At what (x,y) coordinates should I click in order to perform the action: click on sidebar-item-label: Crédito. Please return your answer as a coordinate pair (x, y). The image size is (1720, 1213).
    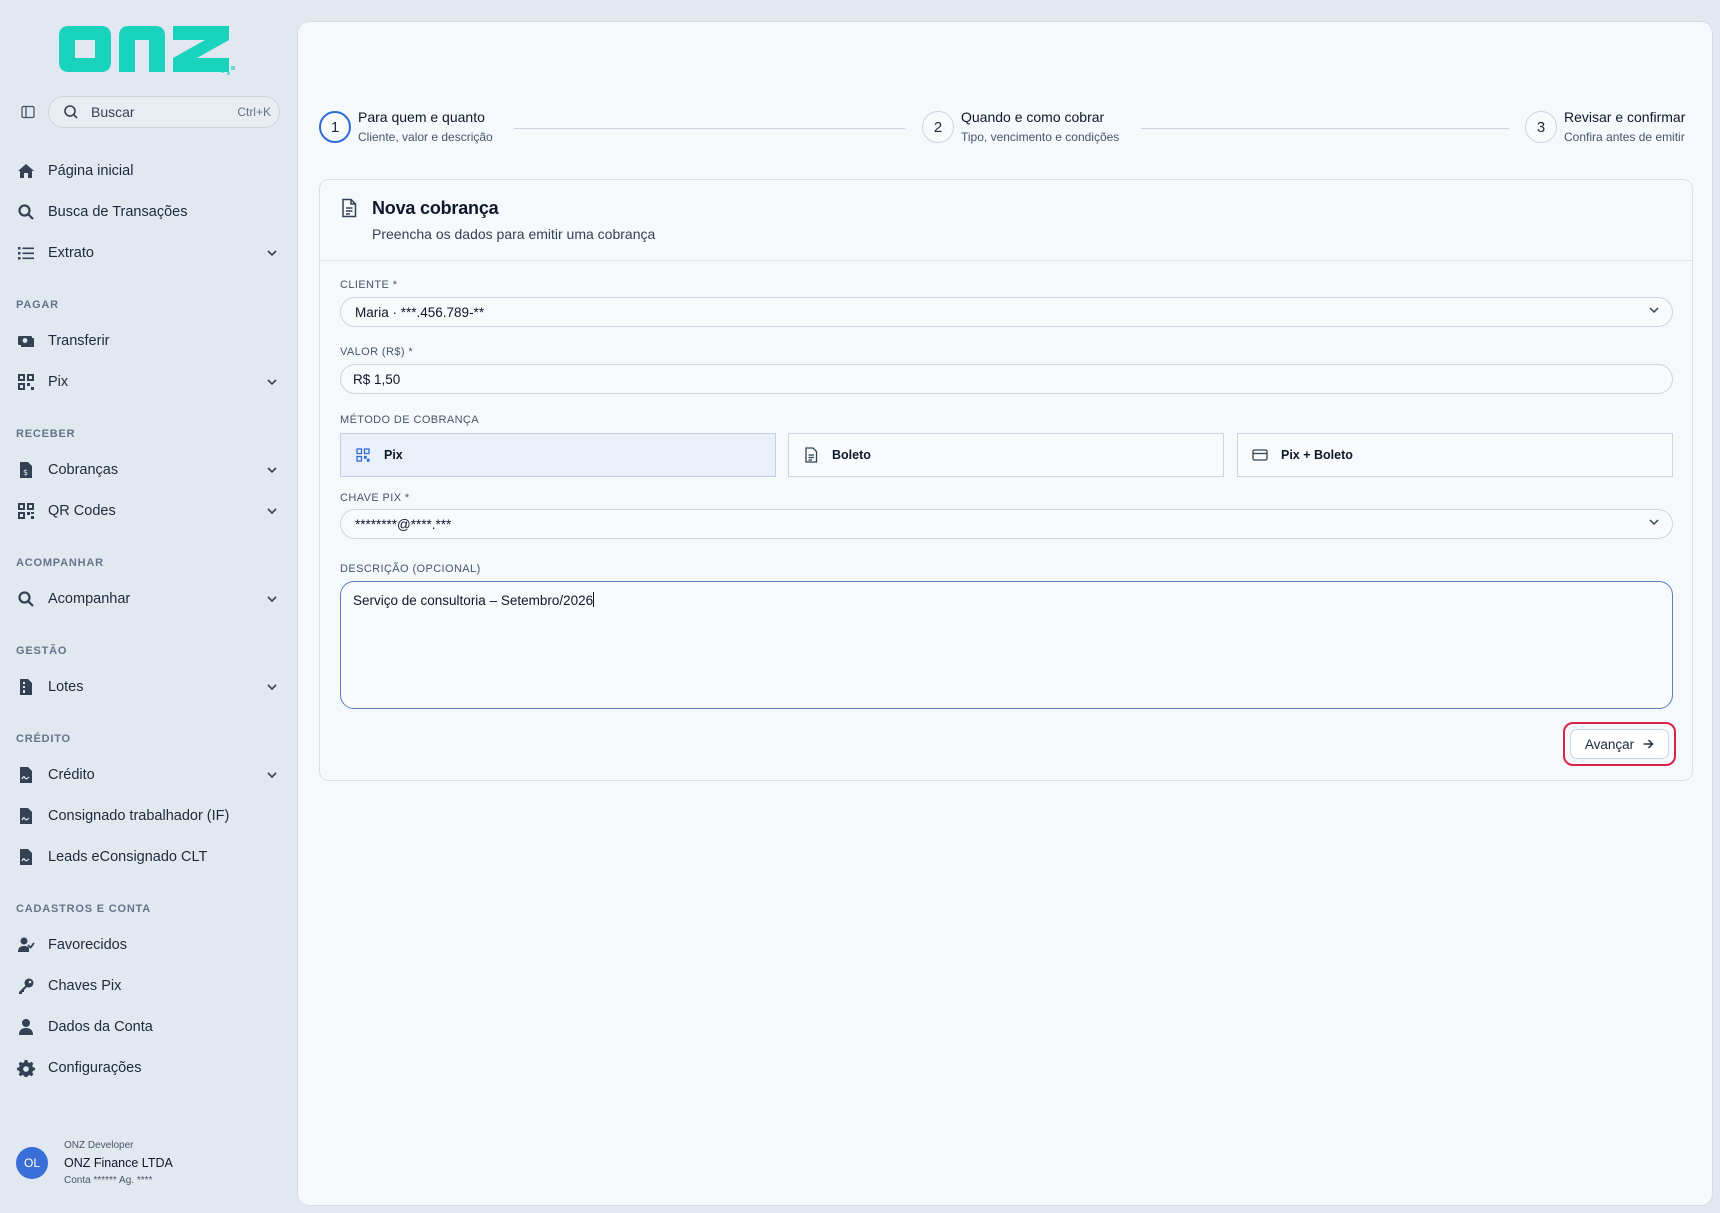
    Looking at the image, I should click on (71, 775).